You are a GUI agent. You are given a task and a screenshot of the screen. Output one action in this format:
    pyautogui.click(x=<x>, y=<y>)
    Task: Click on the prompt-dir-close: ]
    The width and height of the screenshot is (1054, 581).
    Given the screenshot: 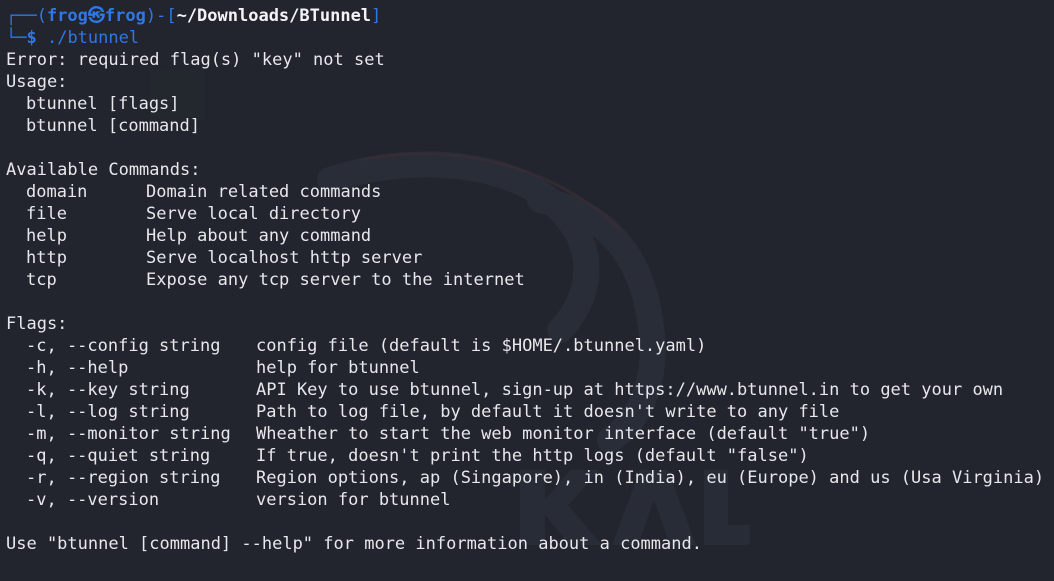 What is the action you would take?
    pyautogui.click(x=376, y=16)
    